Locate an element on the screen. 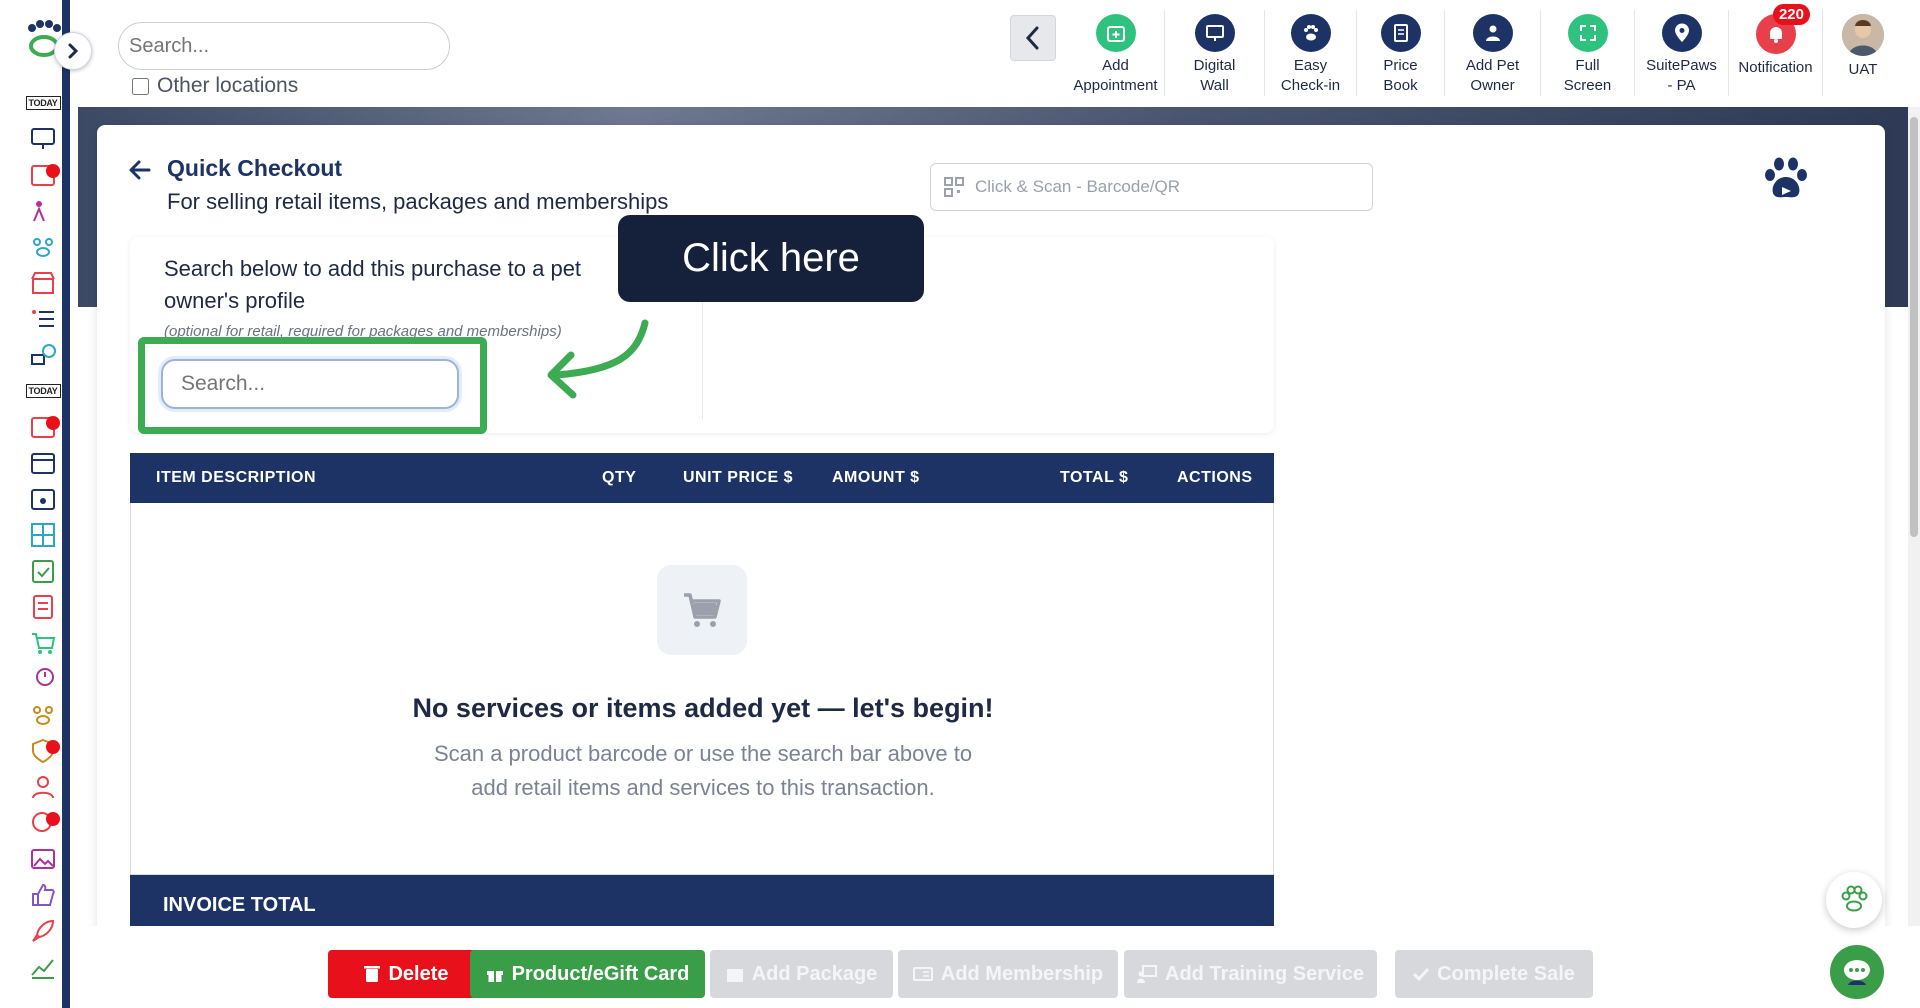 The image size is (1920, 1008). other-locations-label: Other locations is located at coordinates (228, 85).